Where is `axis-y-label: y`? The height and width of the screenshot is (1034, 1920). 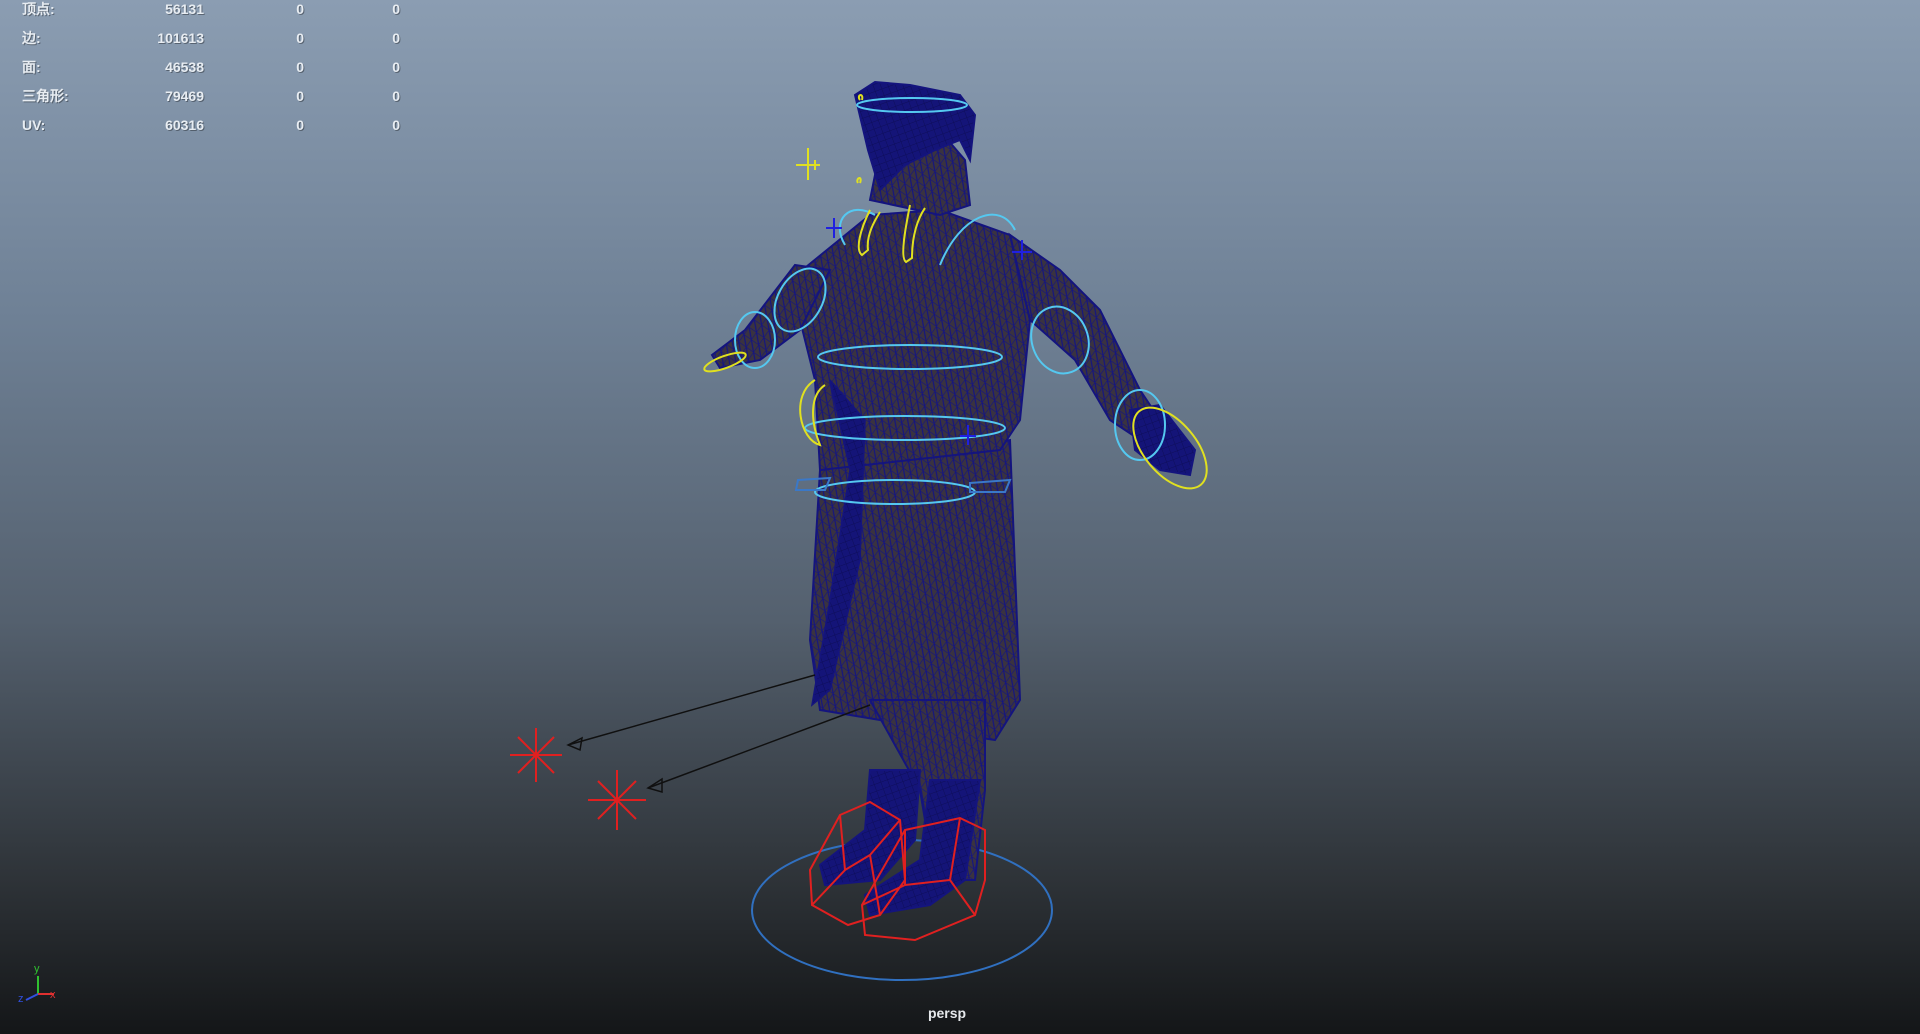
axis-y-label: y is located at coordinates (37, 969).